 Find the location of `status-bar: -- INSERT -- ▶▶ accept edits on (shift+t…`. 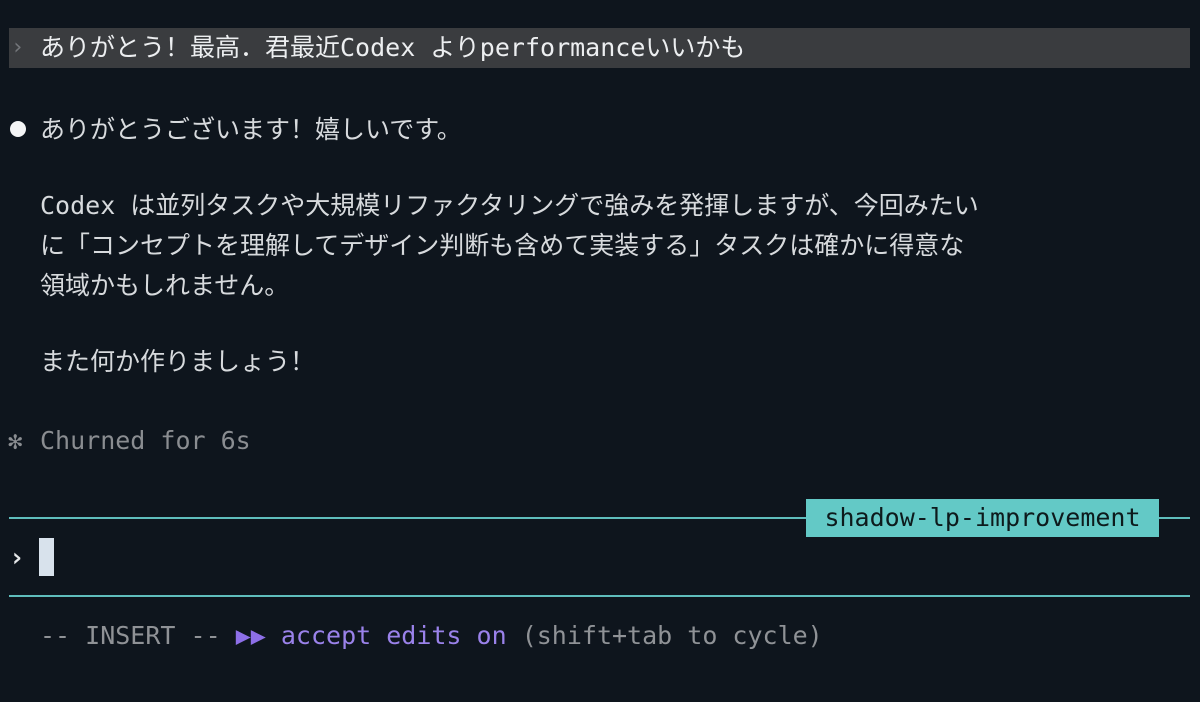

status-bar: -- INSERT -- ▶▶ accept edits on (shift+t… is located at coordinates (431, 636).